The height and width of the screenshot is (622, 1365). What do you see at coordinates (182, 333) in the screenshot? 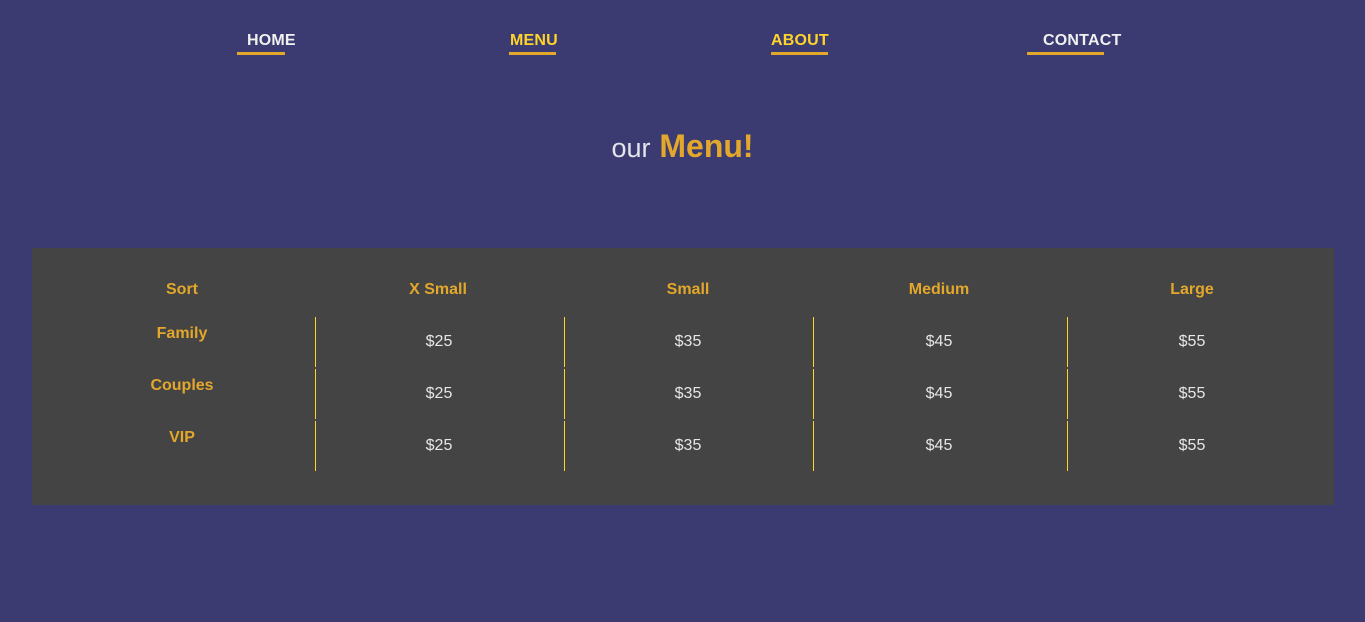
I see `row-label-family: Family` at bounding box center [182, 333].